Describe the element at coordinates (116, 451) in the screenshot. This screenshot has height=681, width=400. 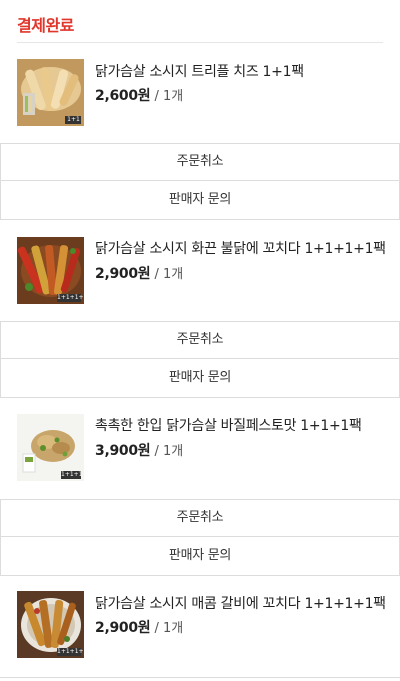
I see `product-price: 3,900` at that location.